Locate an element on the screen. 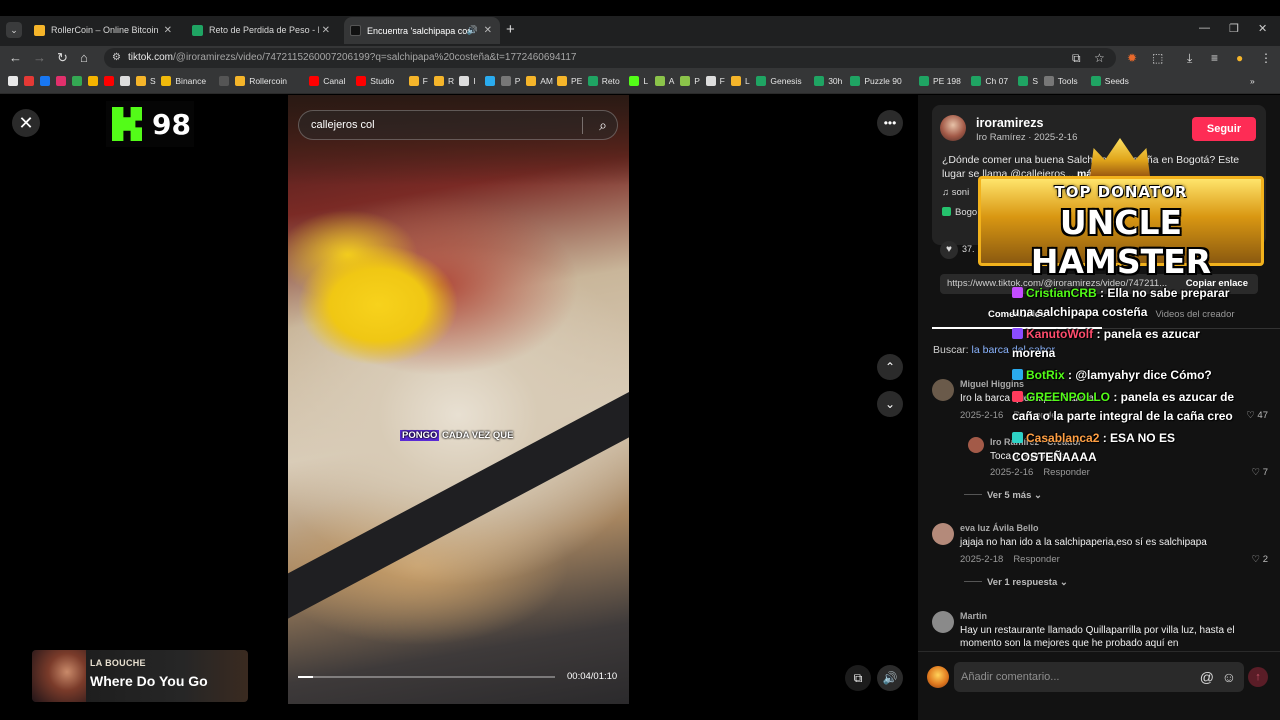 The image size is (1280, 720). bookmark-item: Seeds is located at coordinates (1109, 81).